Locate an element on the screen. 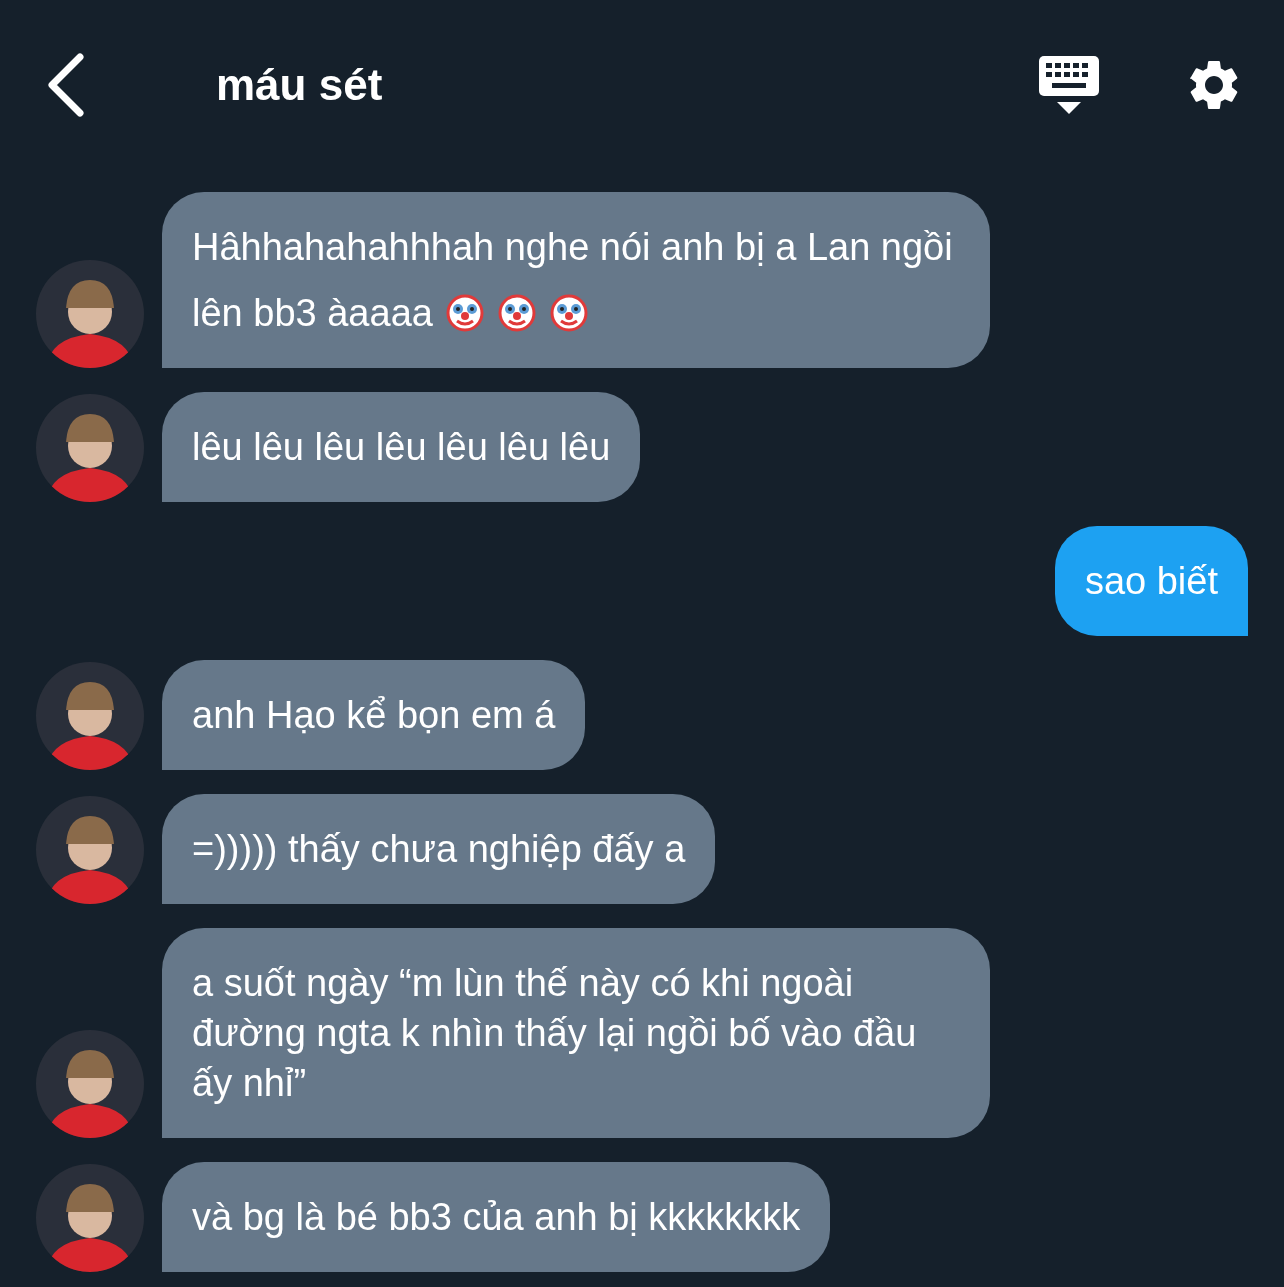 This screenshot has height=1287, width=1284. keyboard-icon is located at coordinates (1069, 85).